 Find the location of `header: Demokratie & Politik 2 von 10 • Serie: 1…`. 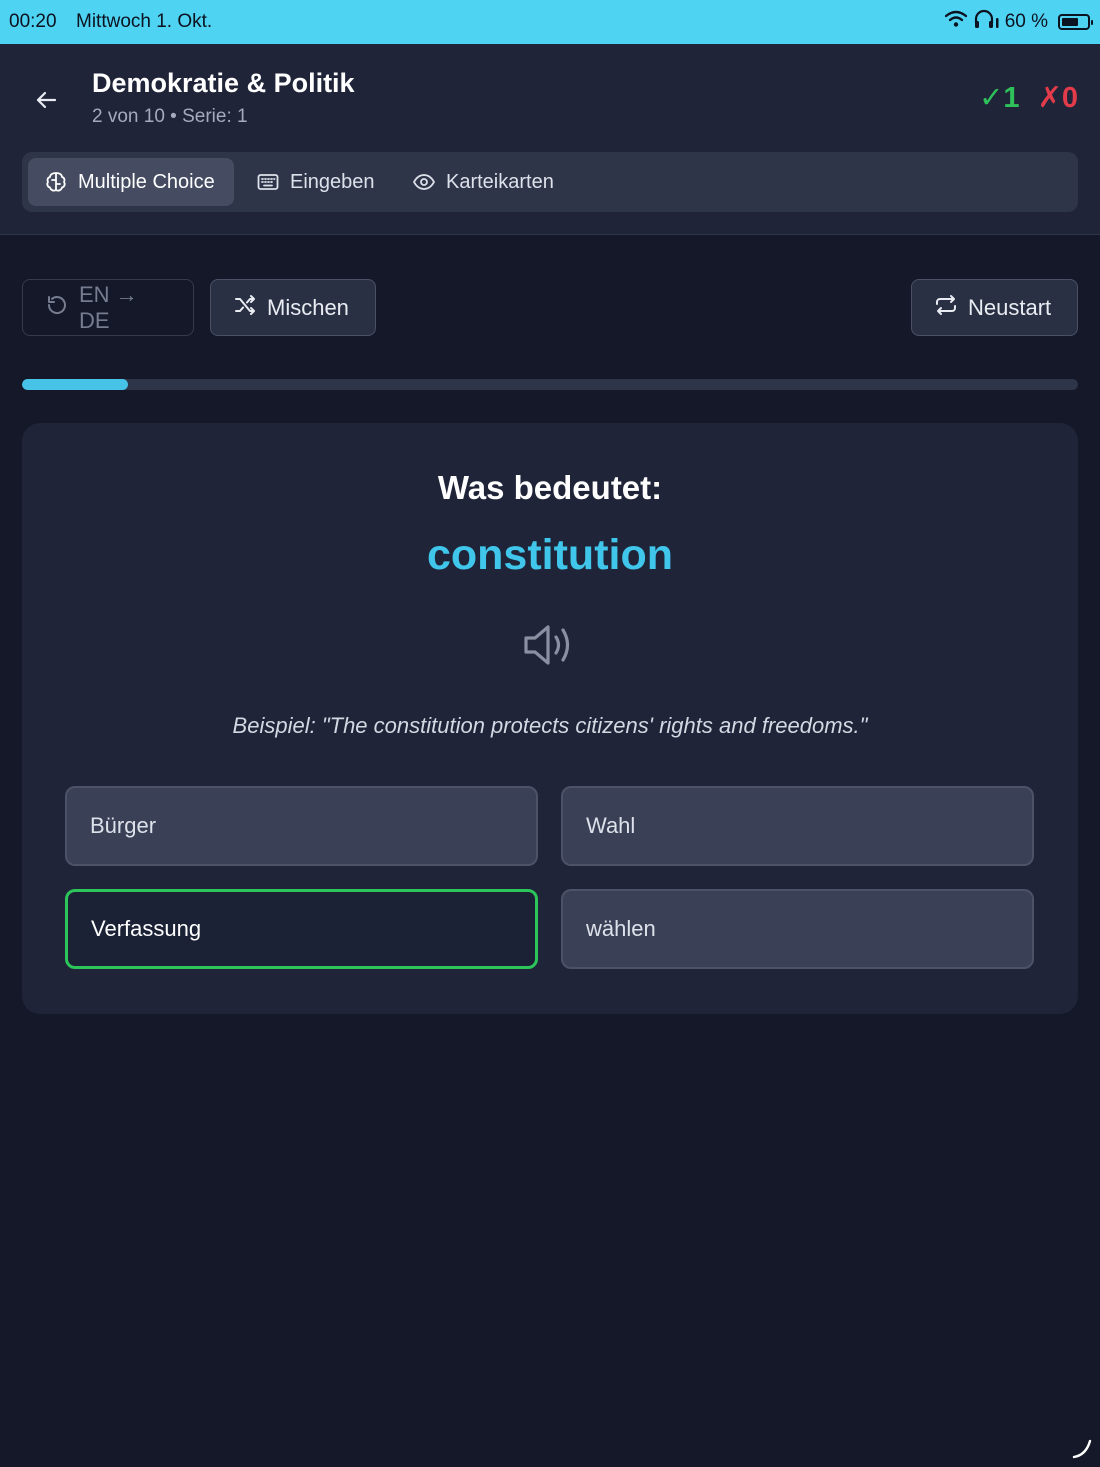

header: Demokratie & Politik 2 von 10 • Serie: 1… is located at coordinates (550, 139).